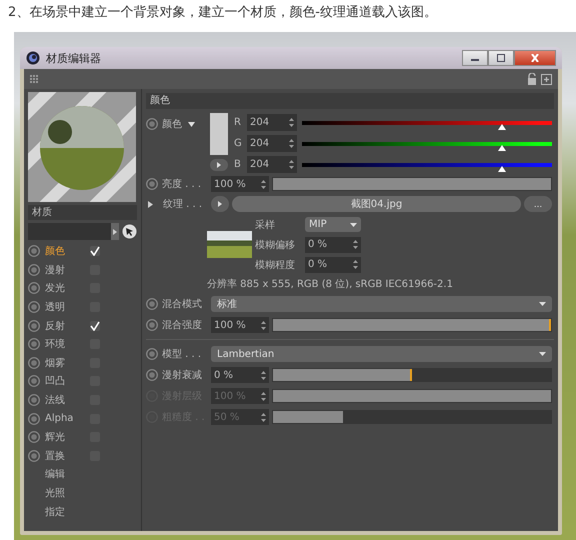  Describe the element at coordinates (350, 101) in the screenshot. I see `section-header: 颜色` at that location.